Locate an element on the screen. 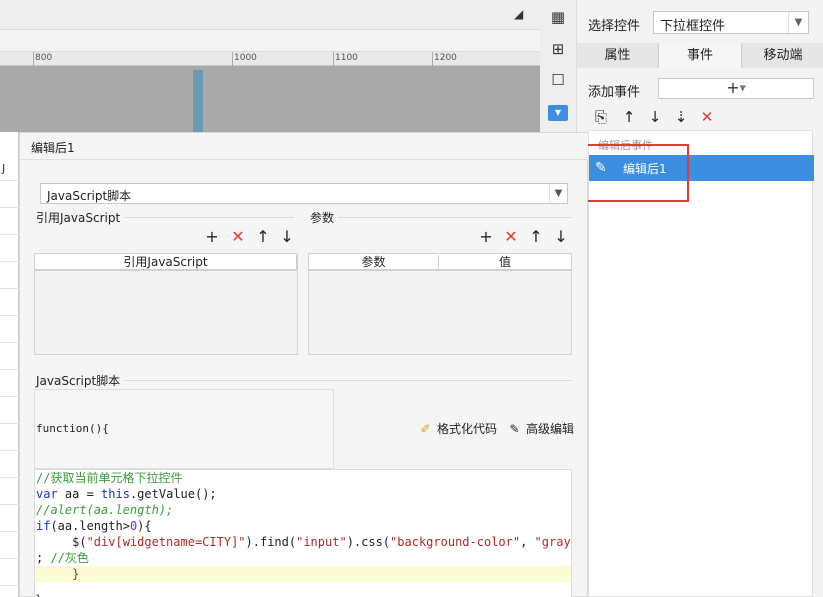  advanced-edit-label: 高级编辑 is located at coordinates (550, 429).